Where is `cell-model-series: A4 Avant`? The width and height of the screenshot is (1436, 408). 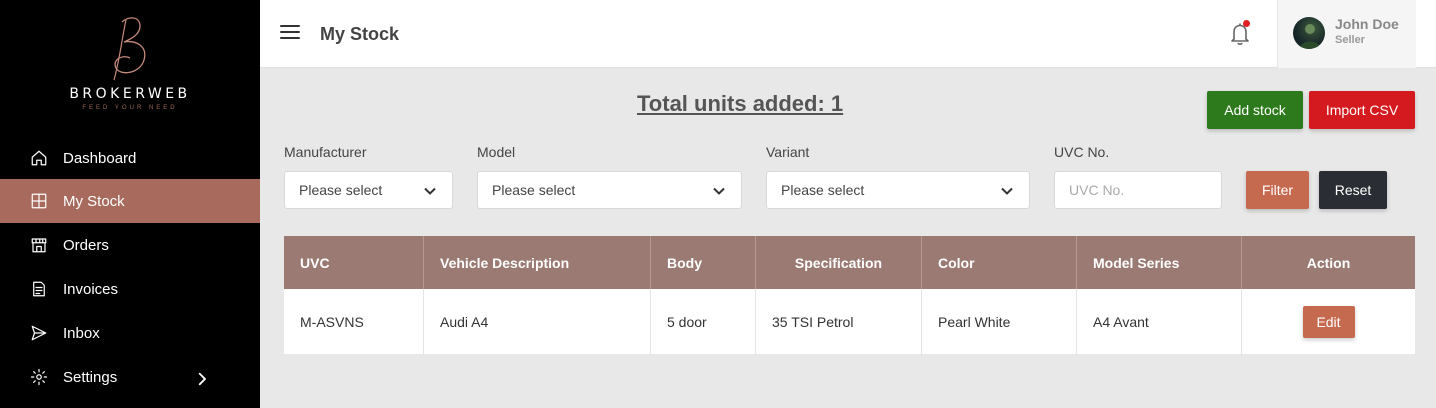 cell-model-series: A4 Avant is located at coordinates (1159, 321).